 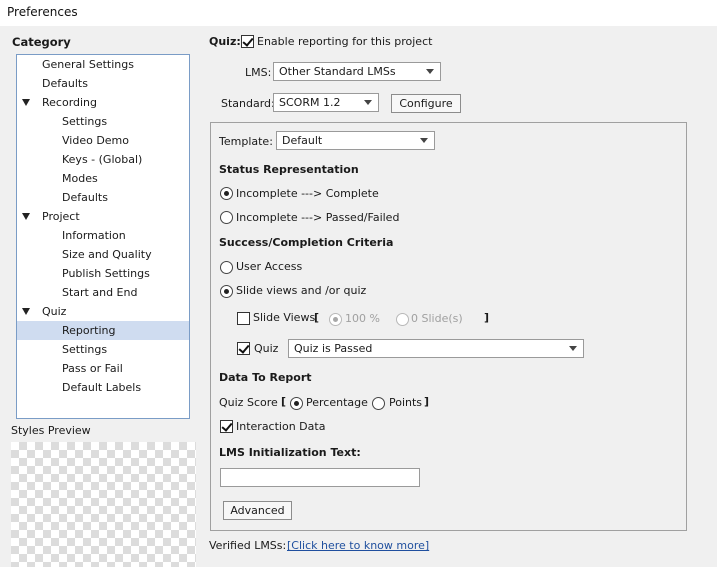 I want to click on user-access-label: User Access, so click(x=269, y=266).